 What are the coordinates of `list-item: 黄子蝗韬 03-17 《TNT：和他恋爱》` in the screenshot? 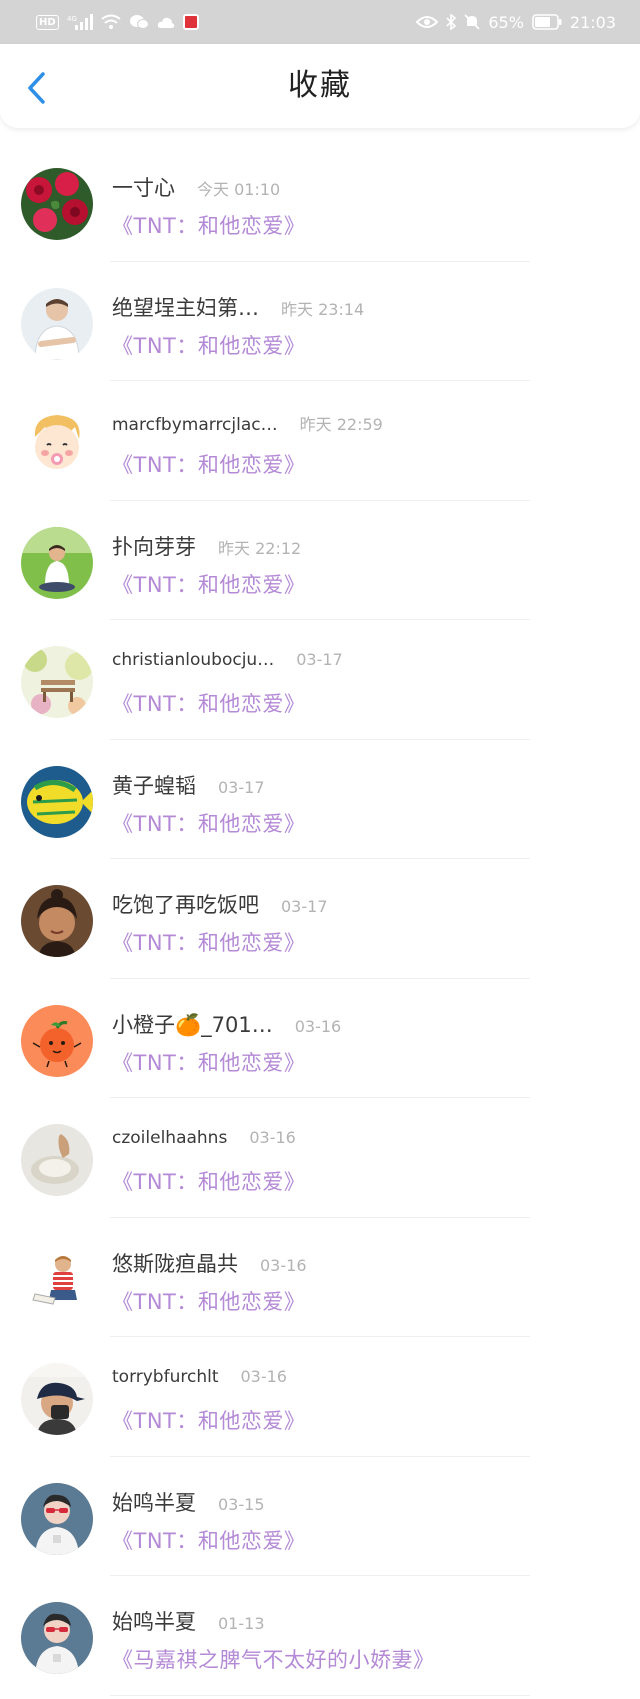 It's located at (320, 799).